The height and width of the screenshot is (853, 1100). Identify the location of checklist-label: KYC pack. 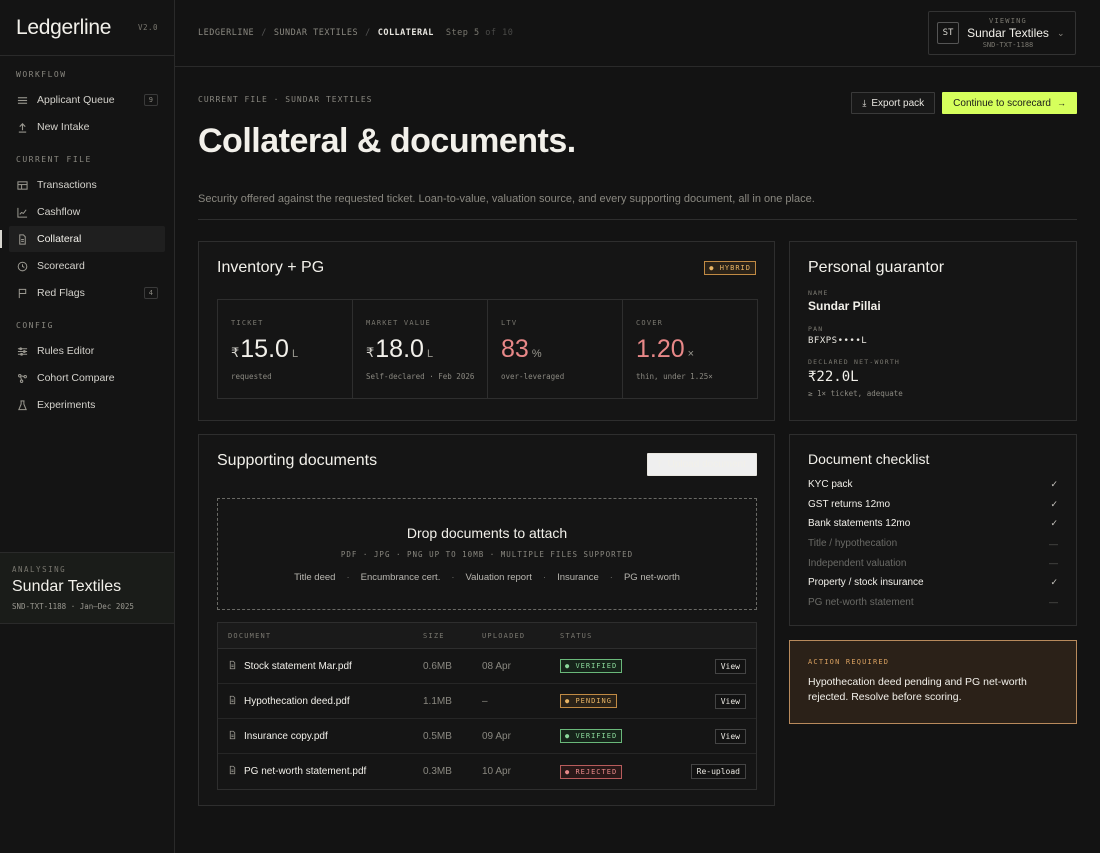
(830, 485).